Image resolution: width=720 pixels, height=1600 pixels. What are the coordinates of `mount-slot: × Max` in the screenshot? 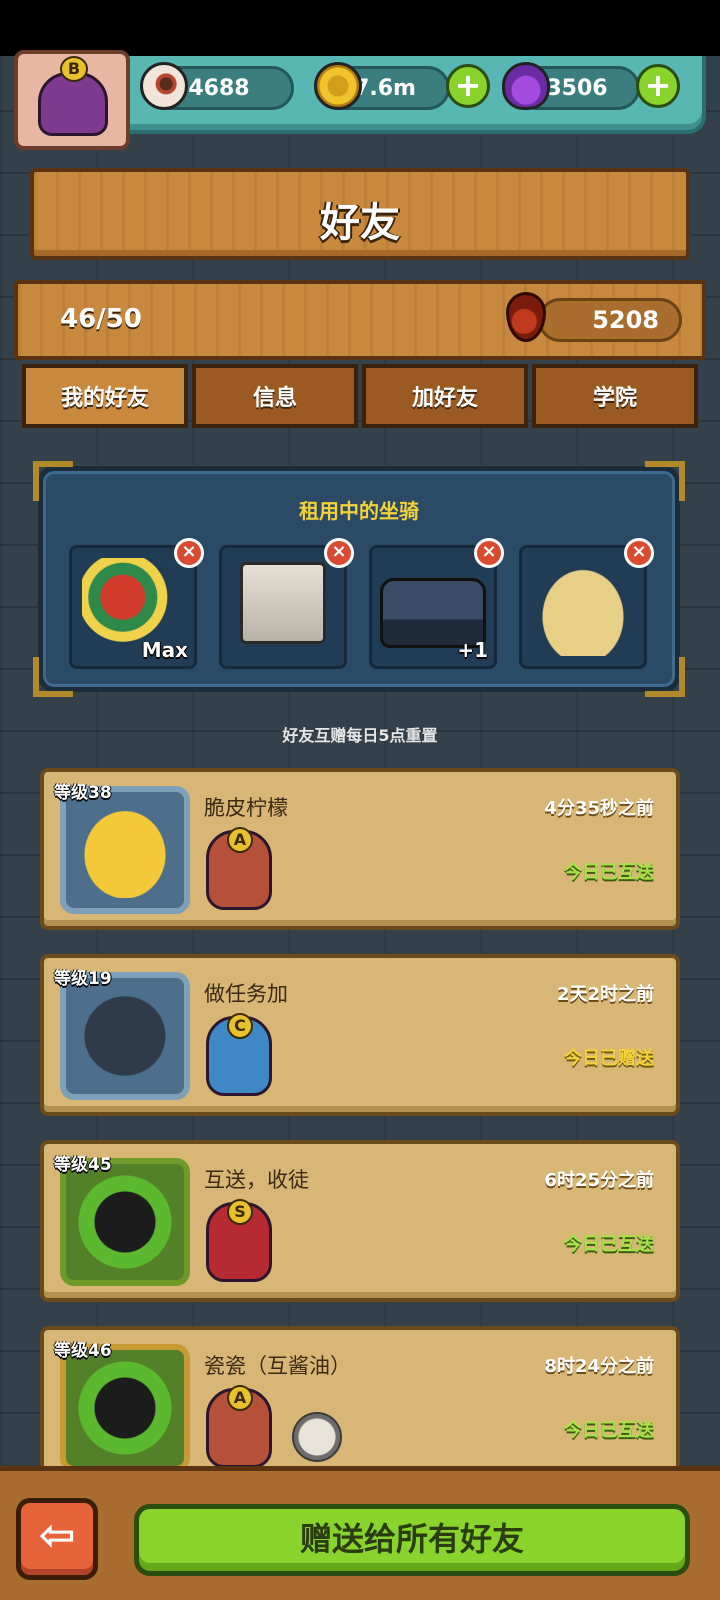 It's located at (136, 603).